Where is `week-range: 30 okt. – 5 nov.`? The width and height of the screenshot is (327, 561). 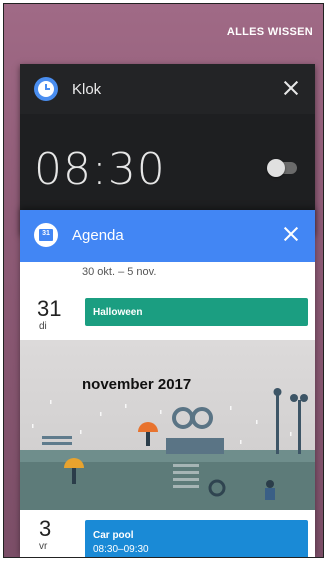
week-range: 30 okt. – 5 nov. is located at coordinates (119, 272).